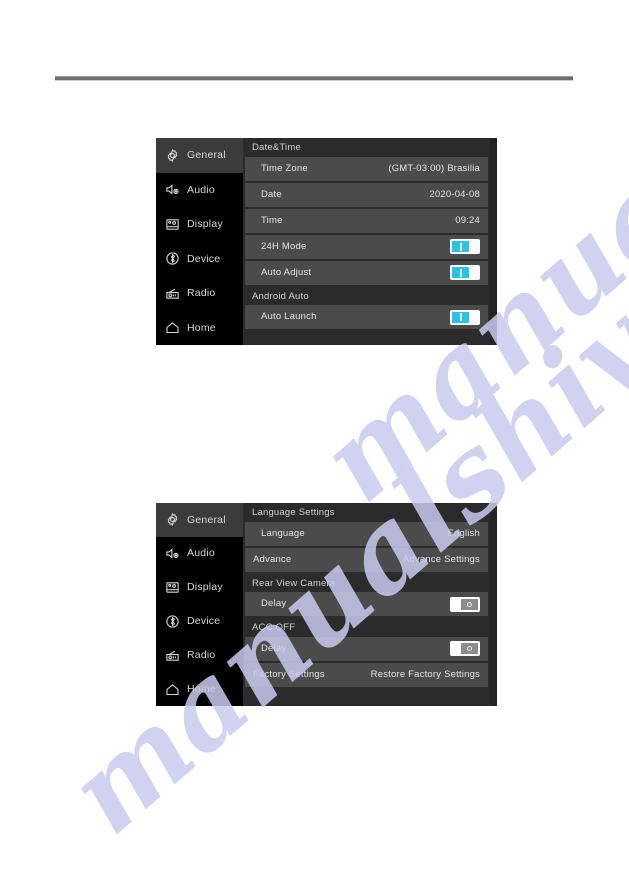  What do you see at coordinates (366, 194) in the screenshot?
I see `row-date: Date 2020-04-08` at bounding box center [366, 194].